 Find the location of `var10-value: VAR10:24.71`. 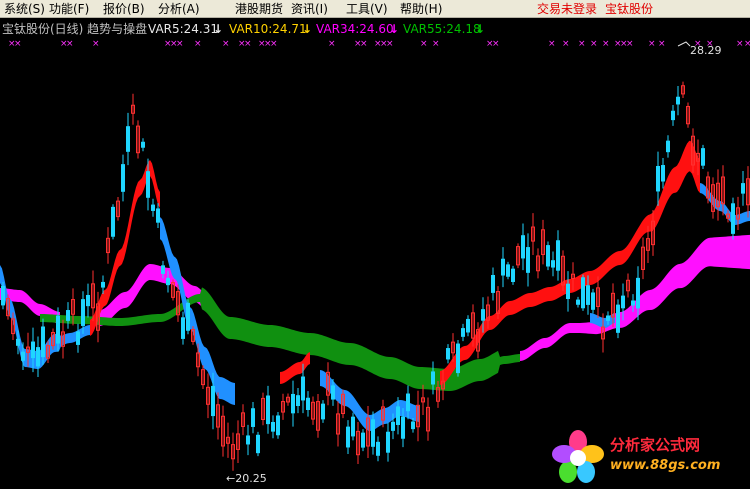

var10-value: VAR10:24.71 is located at coordinates (268, 29).